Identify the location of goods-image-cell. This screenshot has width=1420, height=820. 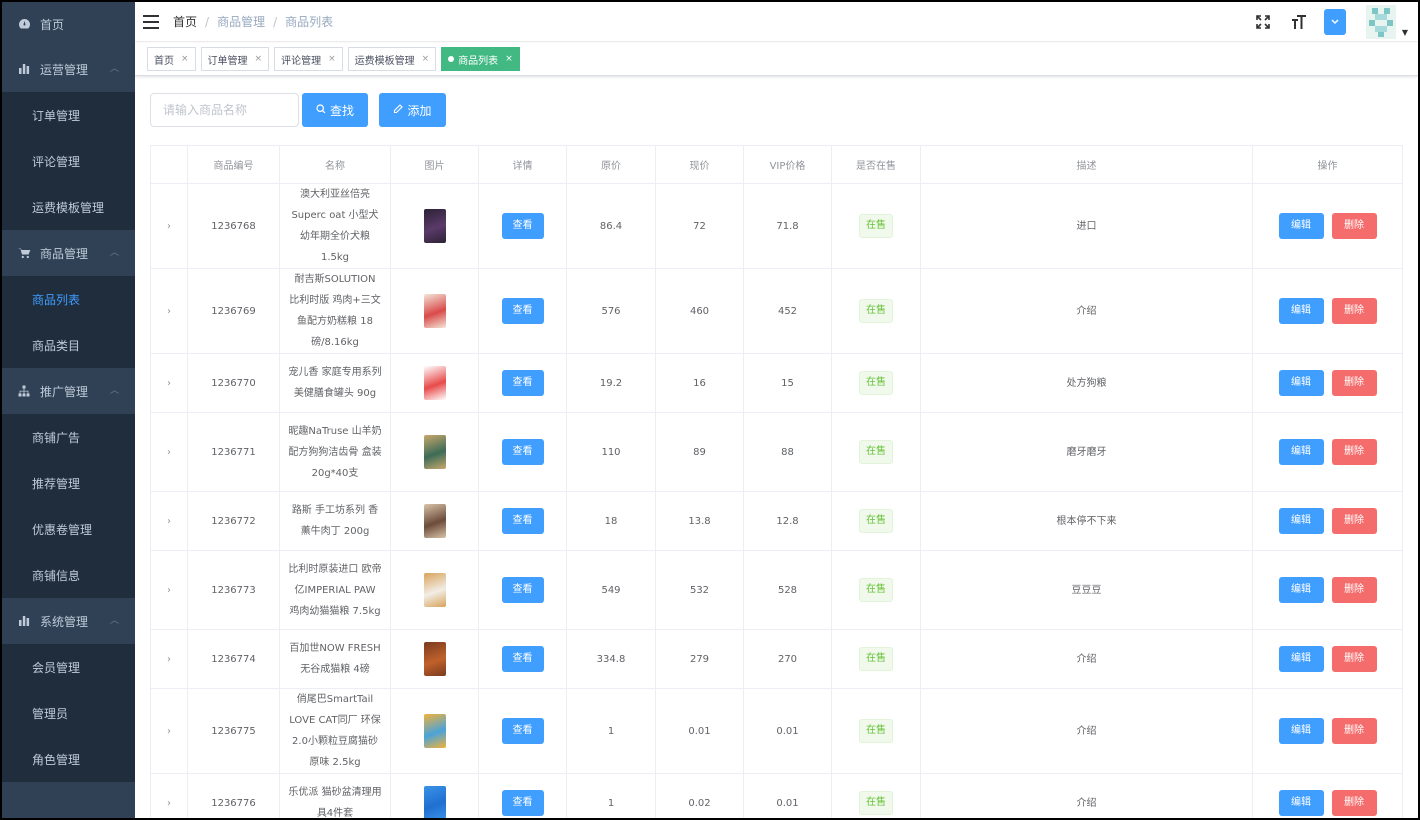
(434, 521).